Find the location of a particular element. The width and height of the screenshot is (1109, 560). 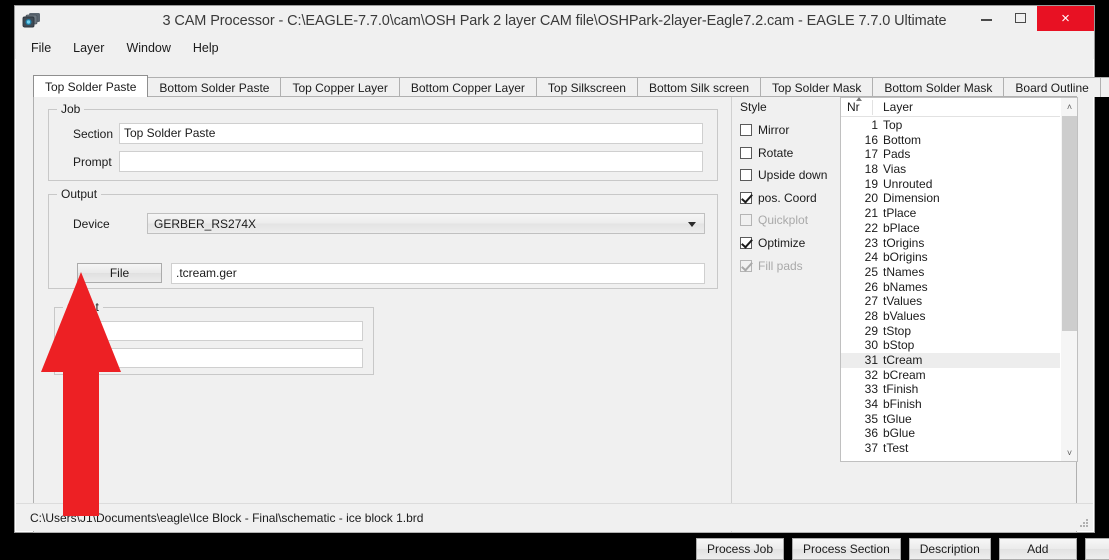

layer-row-nr: 34 is located at coordinates (871, 404).